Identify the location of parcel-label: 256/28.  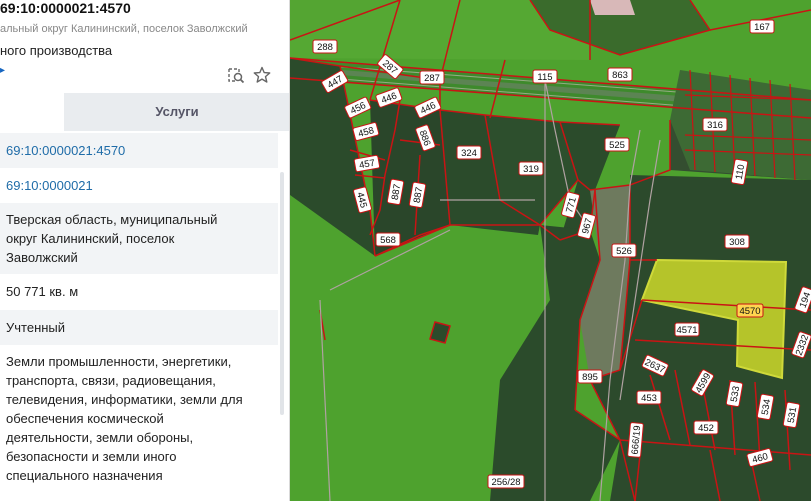
(505, 482).